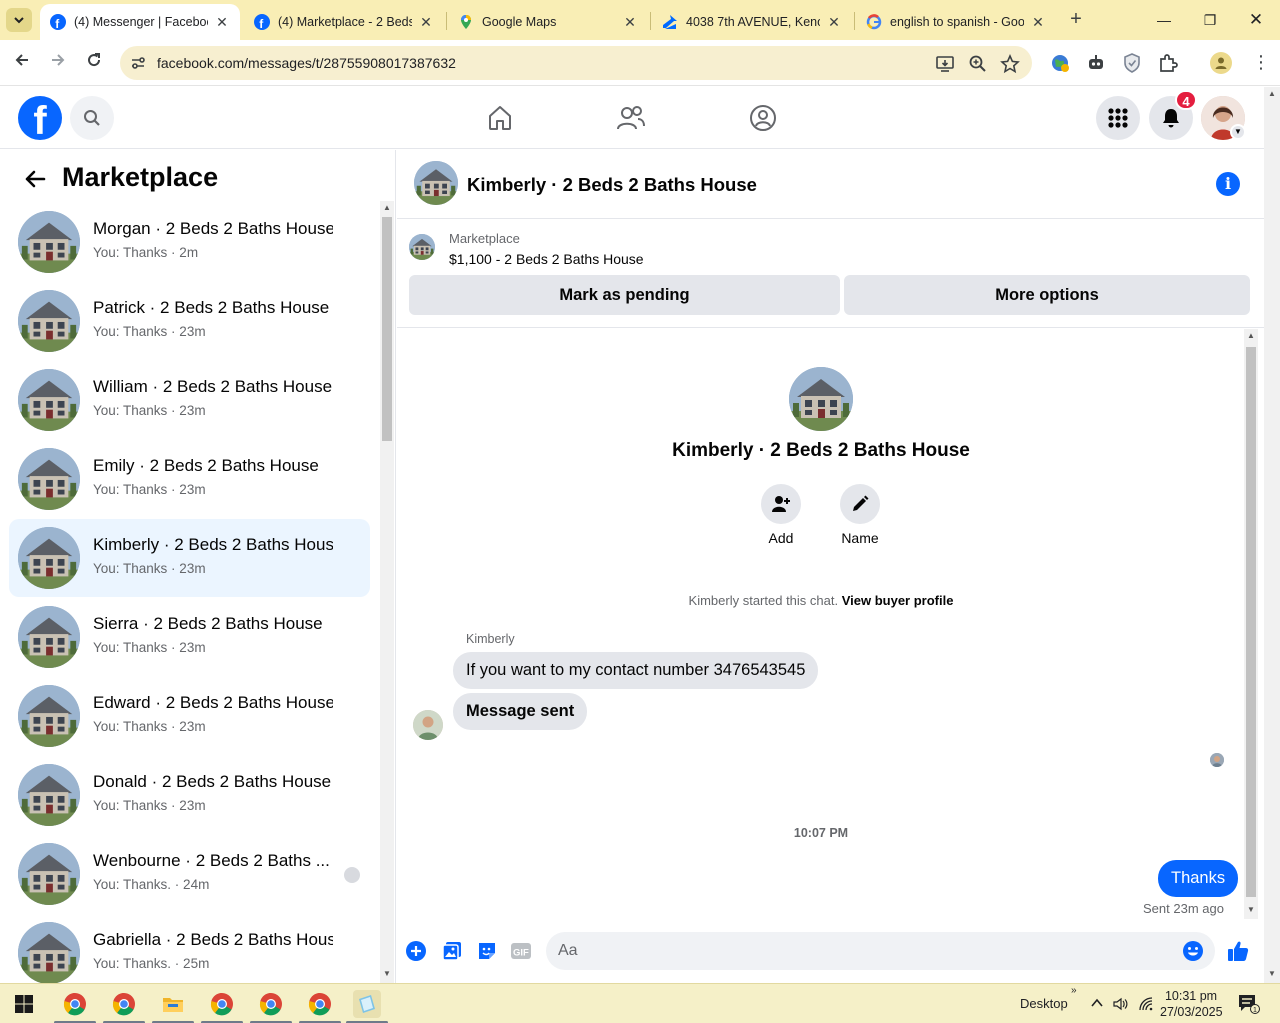  I want to click on conversation-preview: You: Thanks · 23m, so click(149, 331).